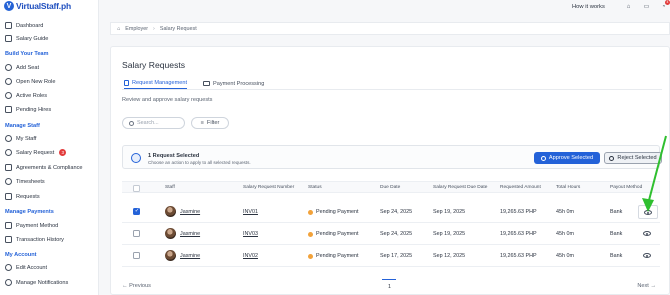 The image size is (670, 295). I want to click on request-number-link: INV01, so click(250, 212).